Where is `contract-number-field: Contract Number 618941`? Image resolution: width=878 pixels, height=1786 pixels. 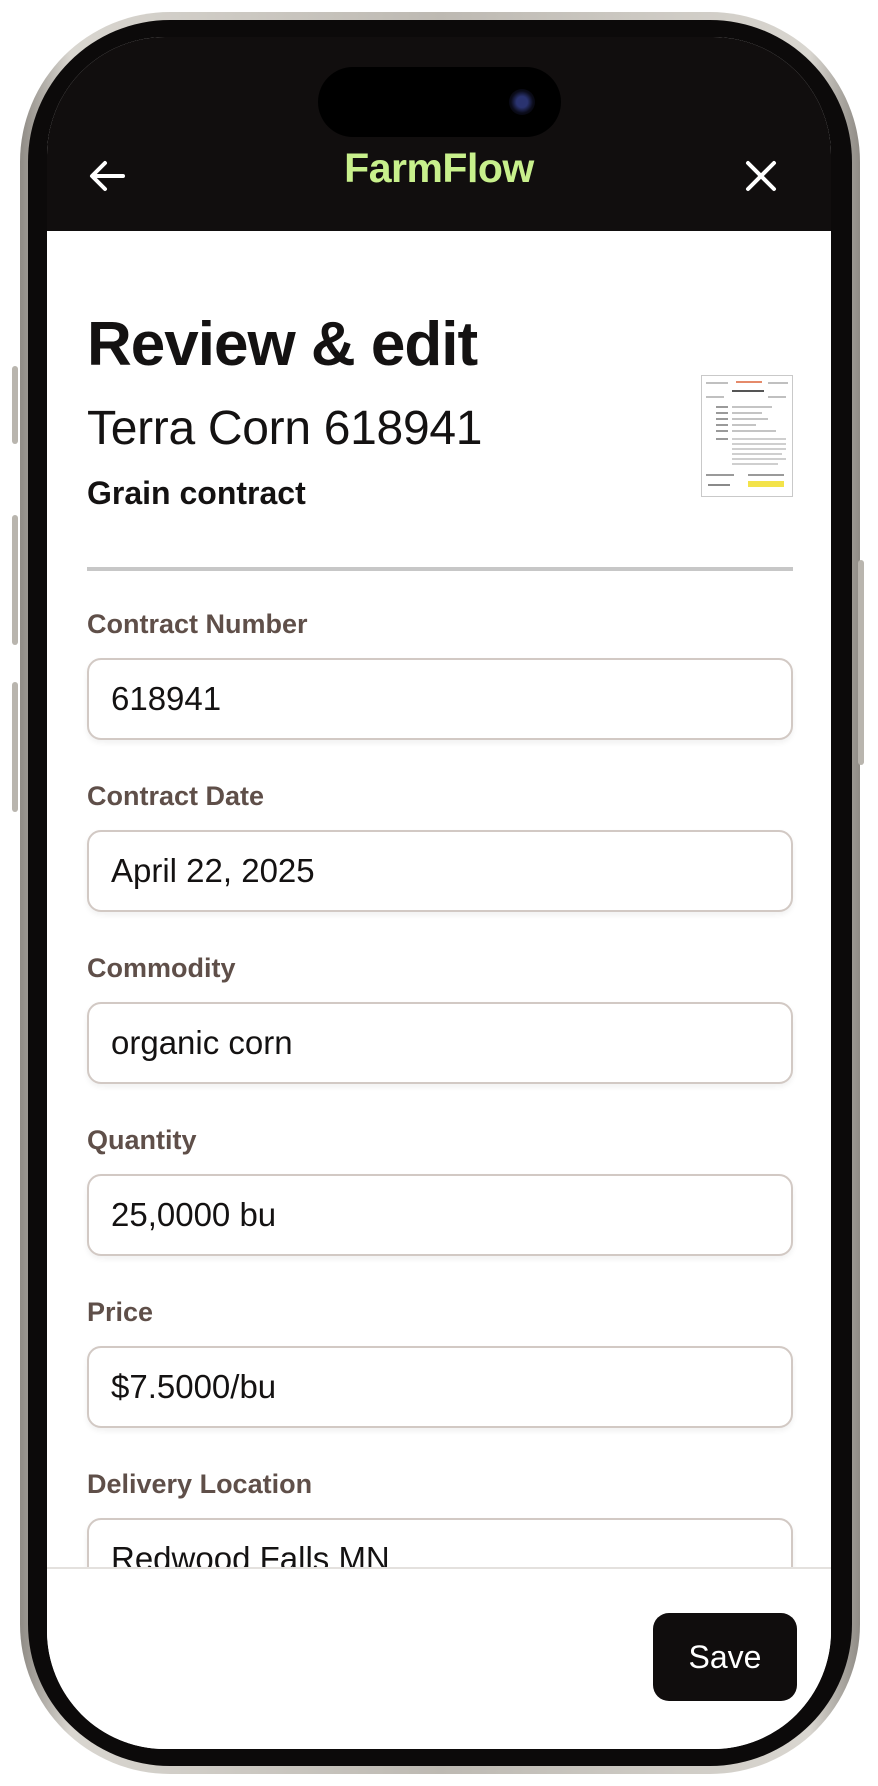 contract-number-field: Contract Number 618941 is located at coordinates (440, 674).